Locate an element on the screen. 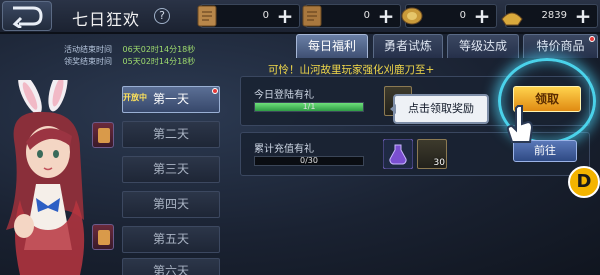 This screenshot has height=275, width=600. day-tab-5: 第五天 is located at coordinates (171, 239).